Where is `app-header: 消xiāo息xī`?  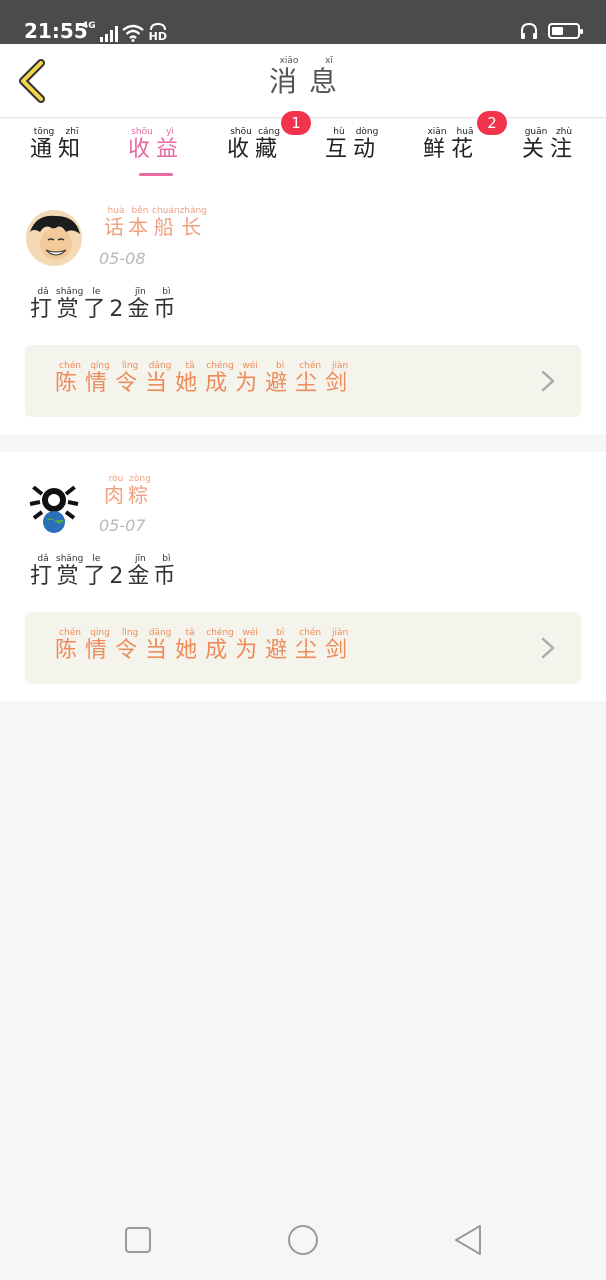
app-header: 消xiāo息xī is located at coordinates (303, 81).